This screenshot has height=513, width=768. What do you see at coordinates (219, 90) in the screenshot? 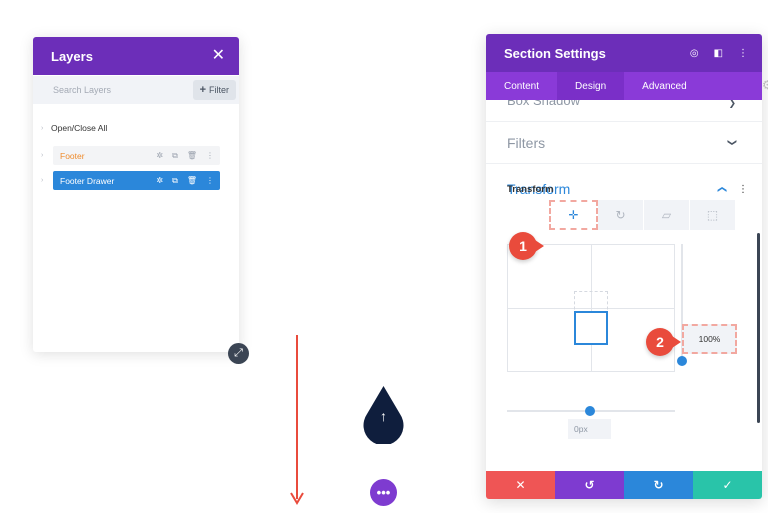
I see `filter-button-label: Filter` at bounding box center [219, 90].